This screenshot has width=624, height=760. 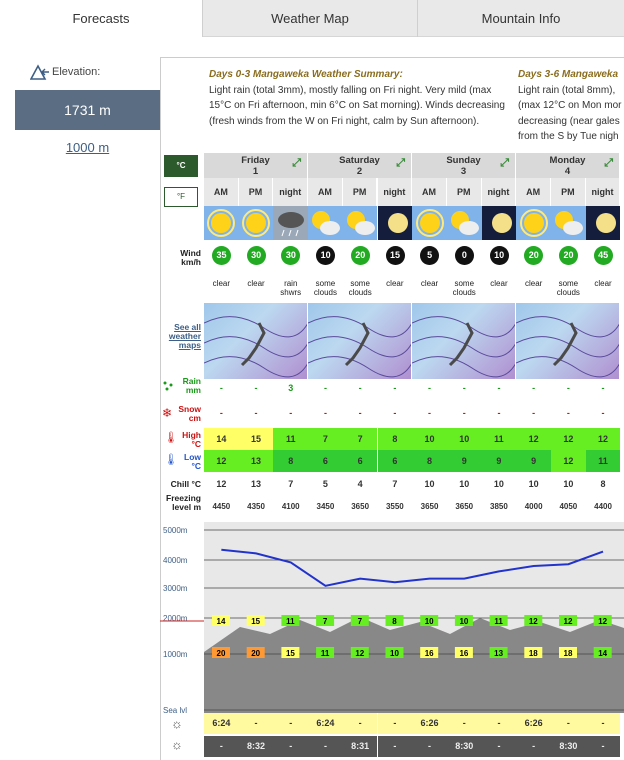 I want to click on low-temp: 6, so click(x=325, y=461).